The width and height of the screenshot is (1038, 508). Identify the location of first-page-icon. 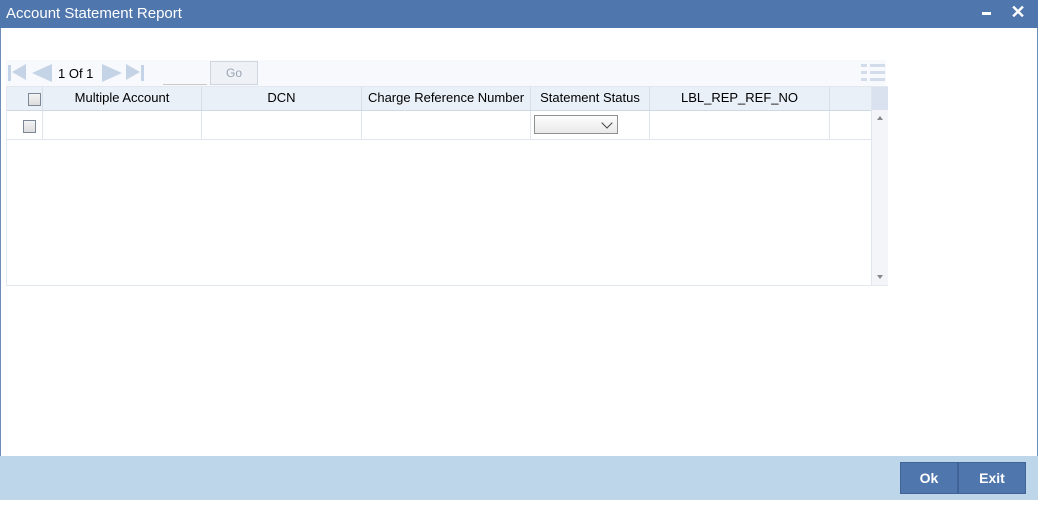
(19, 72).